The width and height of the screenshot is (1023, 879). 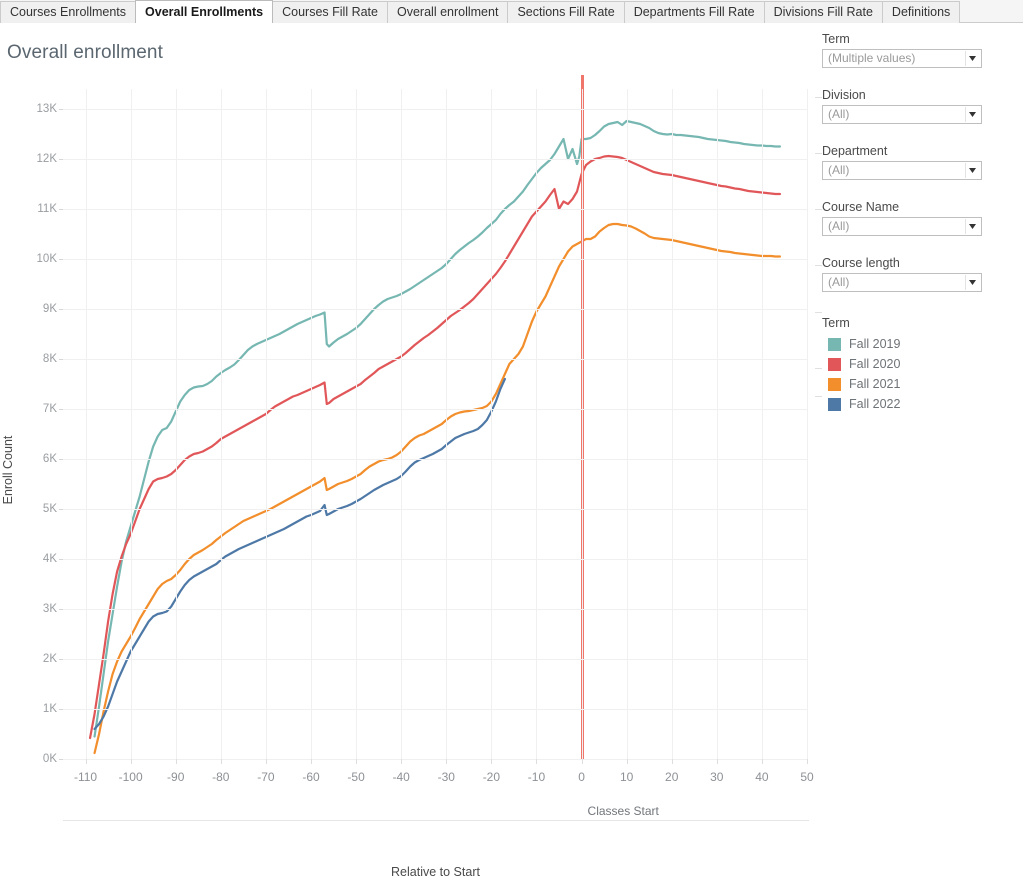 What do you see at coordinates (49, 309) in the screenshot?
I see `y-tick-label: 9K` at bounding box center [49, 309].